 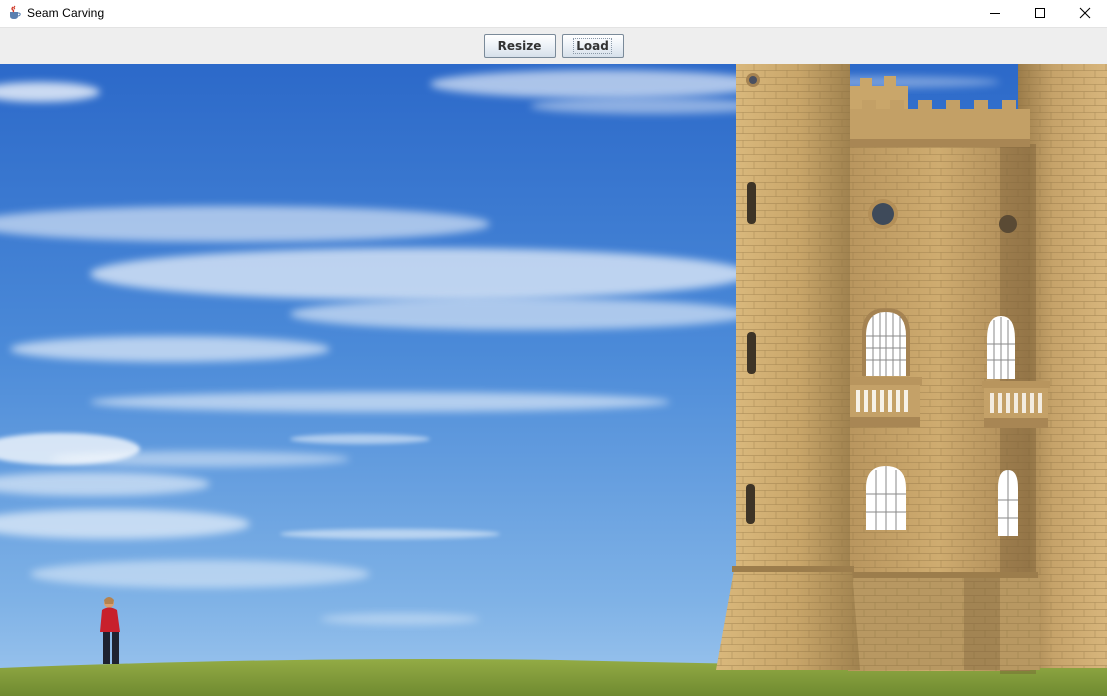 I want to click on toolbar: Resize Load, so click(x=553, y=45).